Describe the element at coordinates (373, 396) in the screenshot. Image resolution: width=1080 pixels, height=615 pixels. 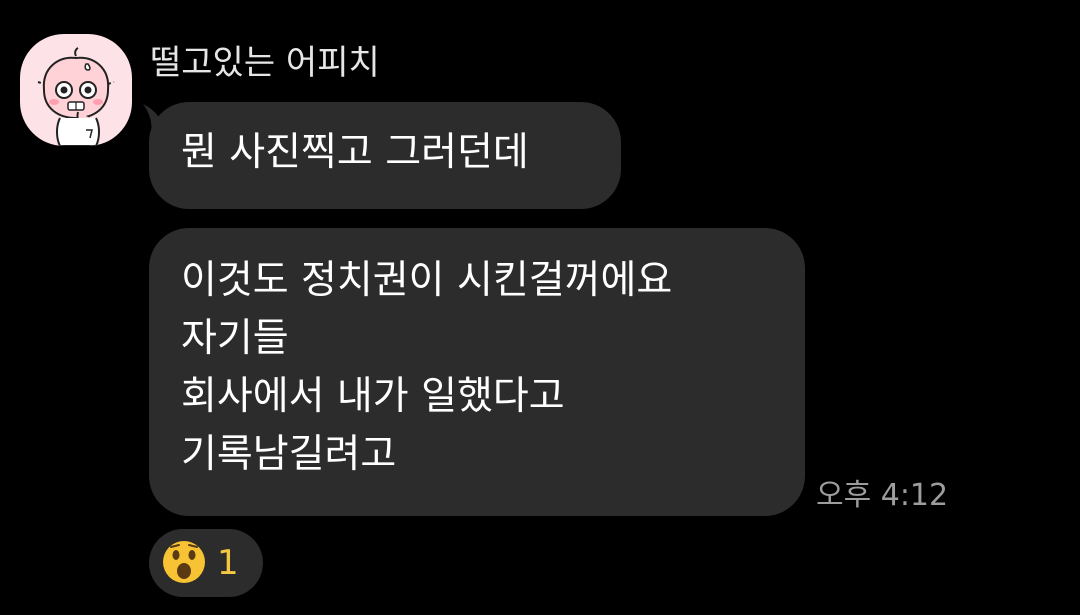
I see `message-text-line: 회사에서 내가 일했다고` at that location.